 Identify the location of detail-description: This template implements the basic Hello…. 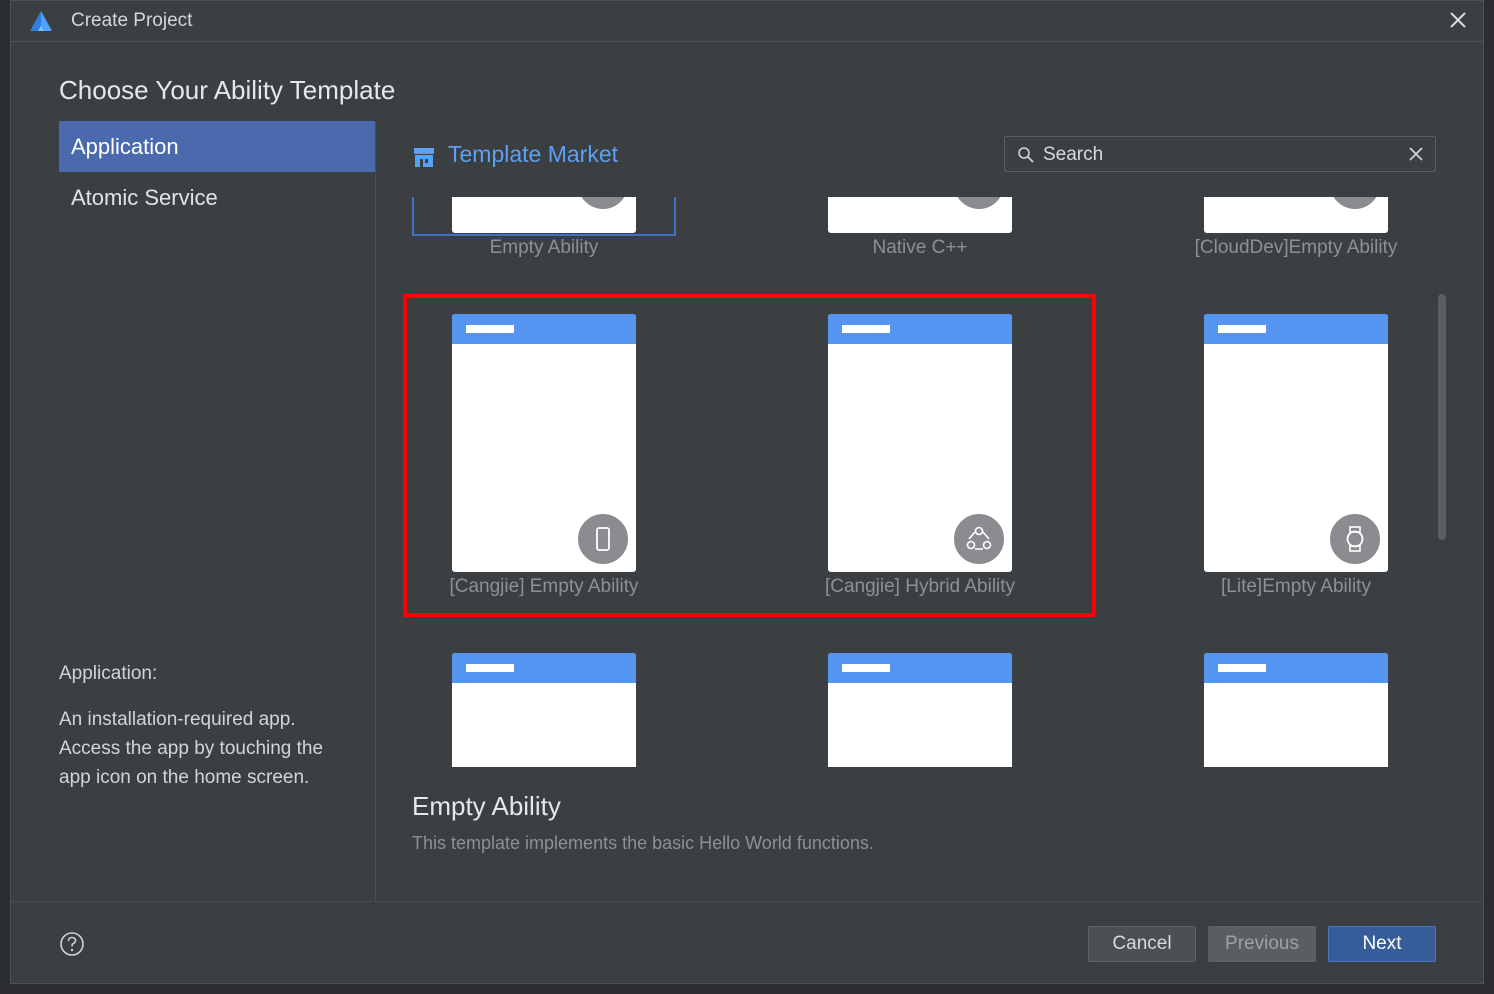
(643, 843).